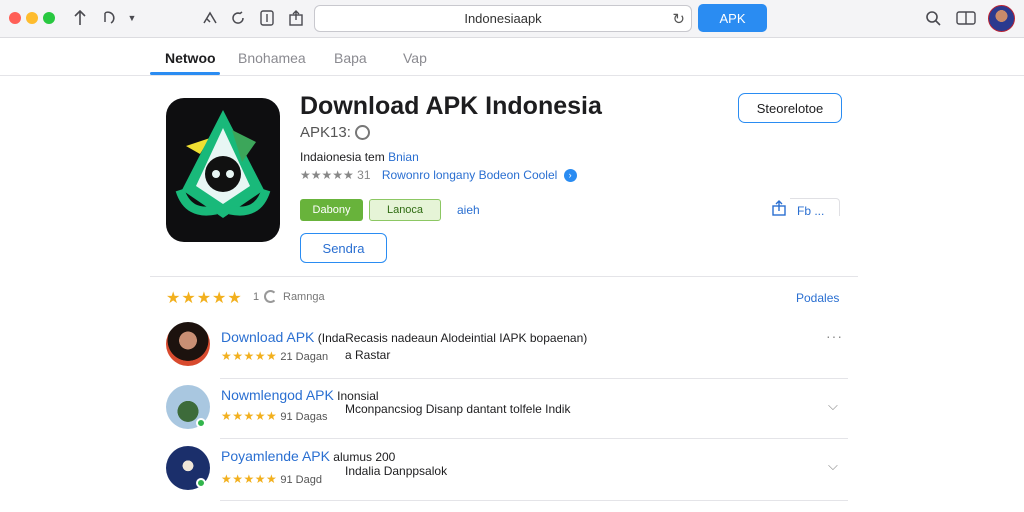 The width and height of the screenshot is (1024, 512). I want to click on app-rating-stars: ★★★★★, so click(327, 175).